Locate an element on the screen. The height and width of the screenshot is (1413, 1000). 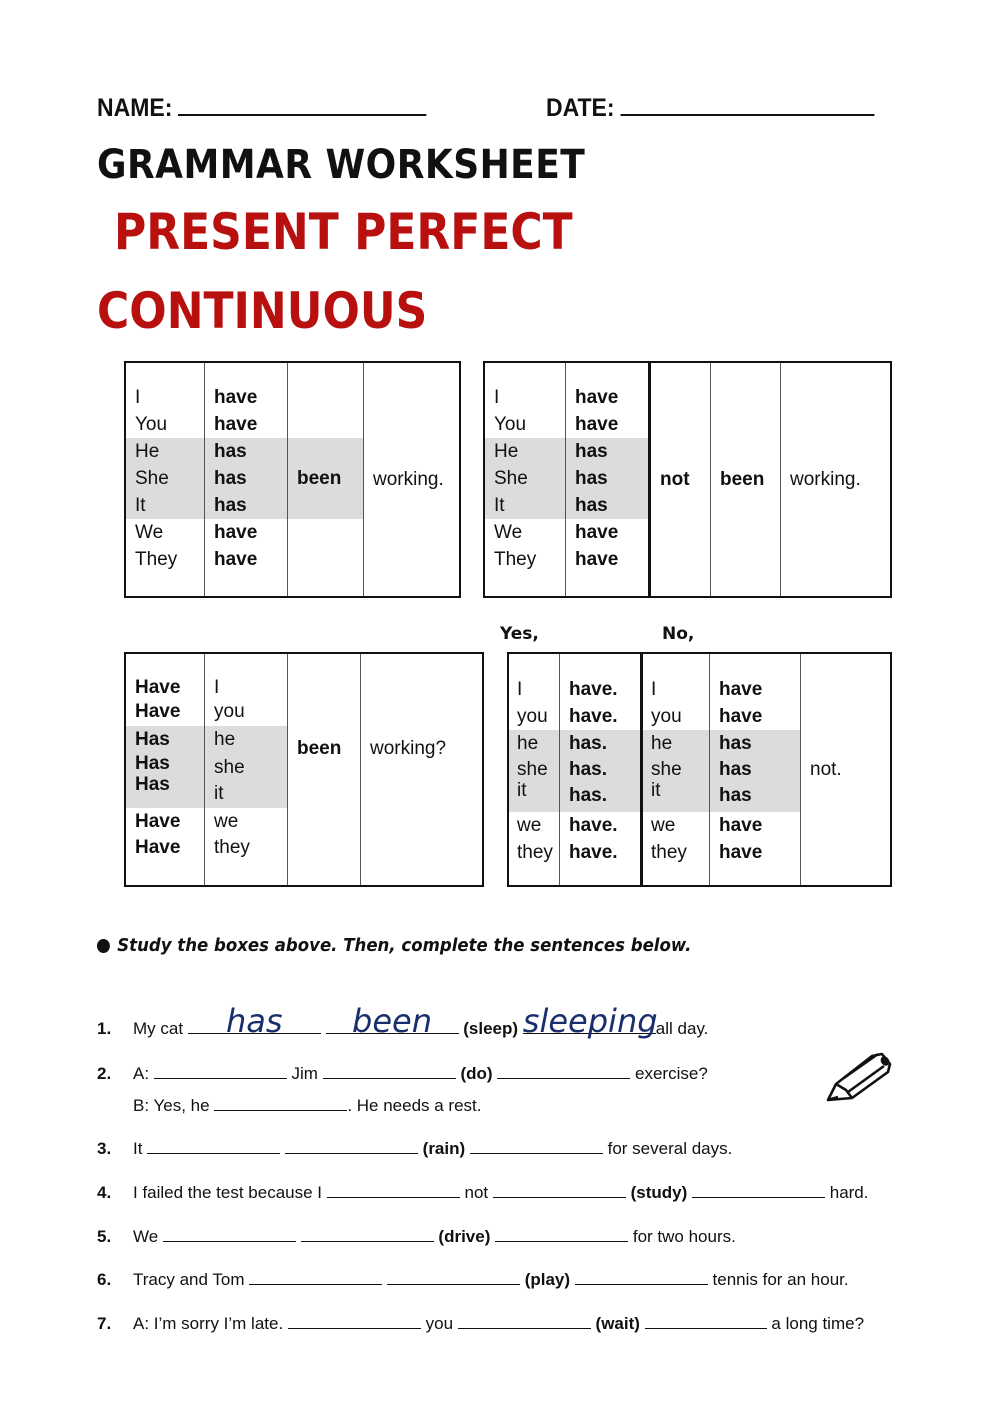
name-field: NAME: is located at coordinates (262, 107).